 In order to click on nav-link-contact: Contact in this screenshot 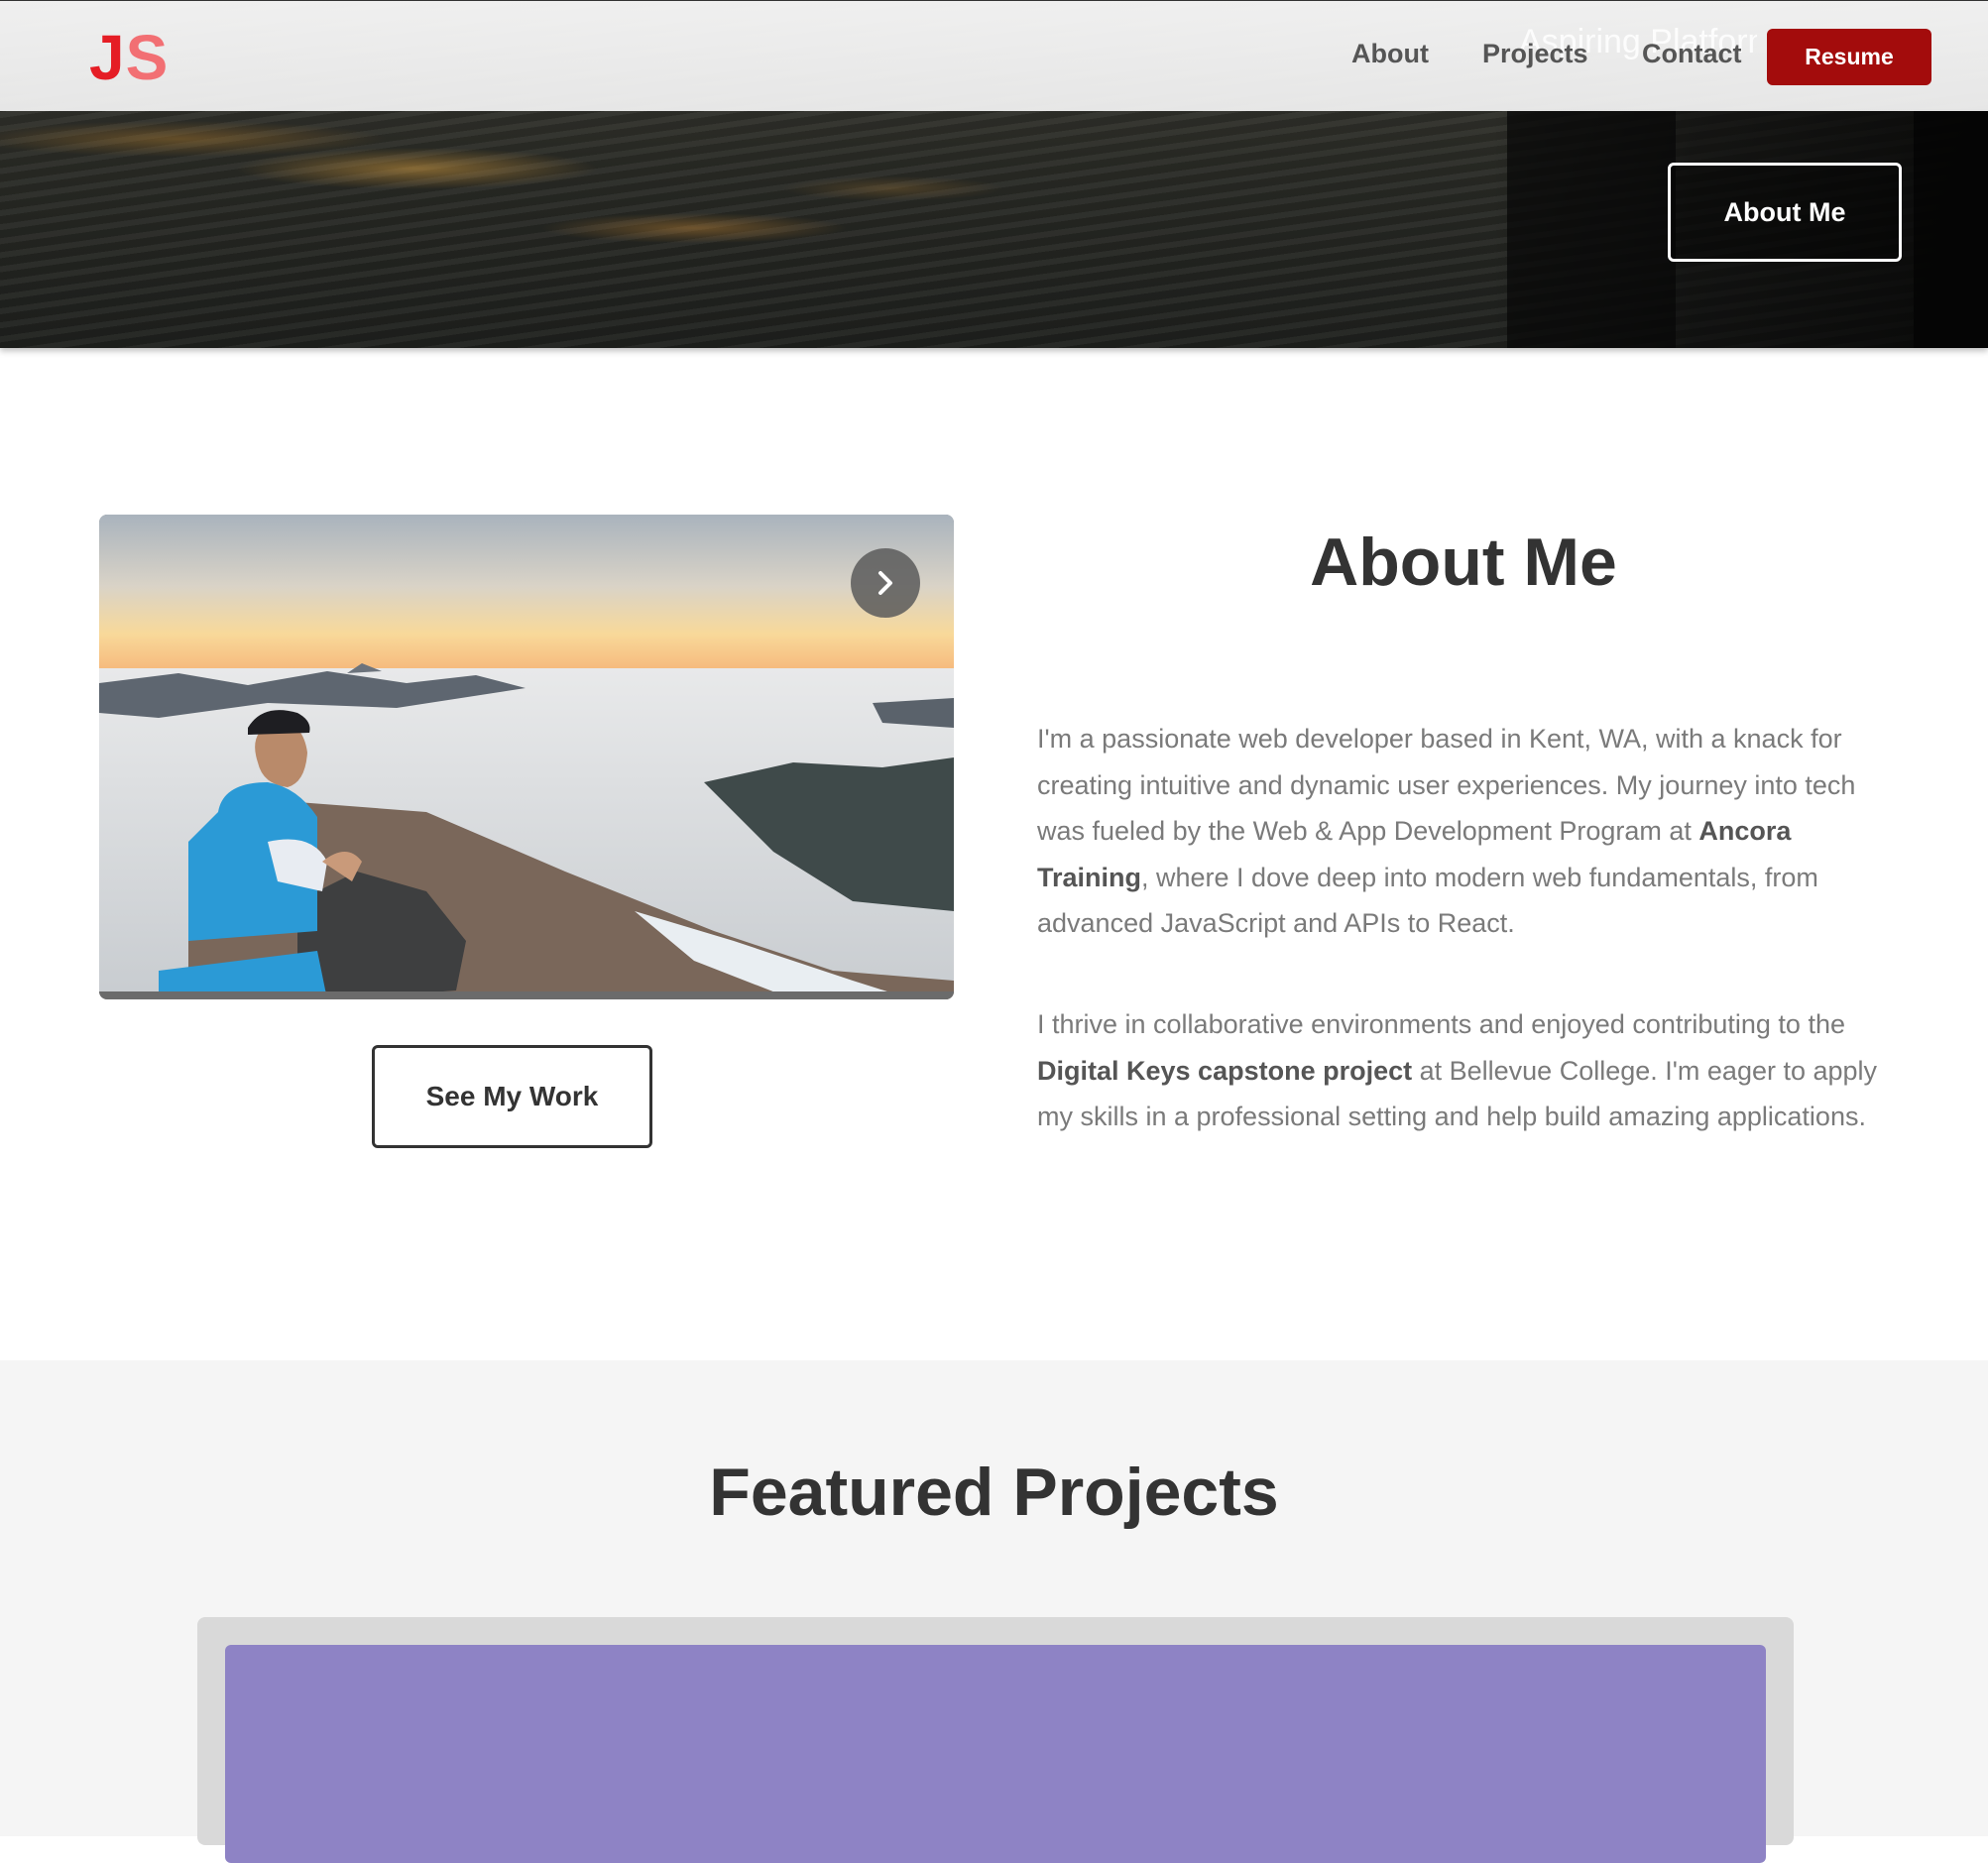, I will do `click(1692, 54)`.